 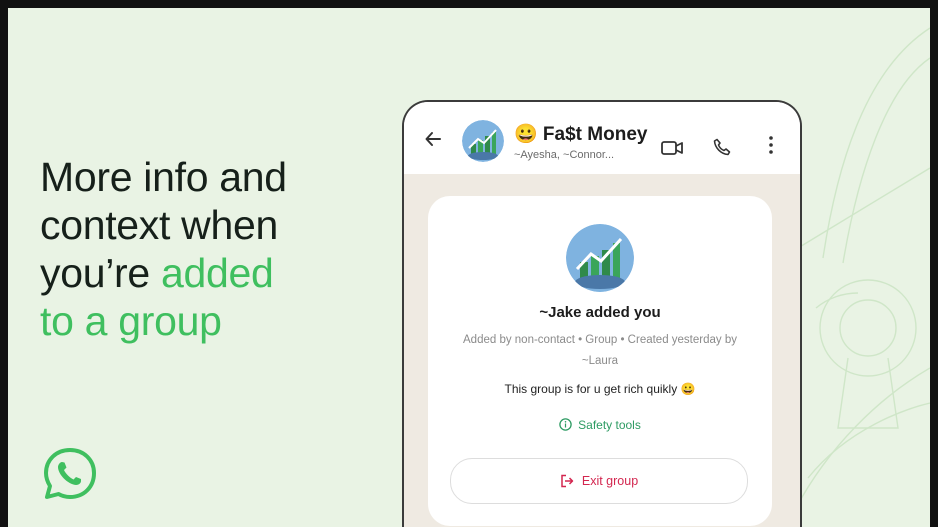 What do you see at coordinates (217, 273) in the screenshot?
I see `headline-accent-added: added` at bounding box center [217, 273].